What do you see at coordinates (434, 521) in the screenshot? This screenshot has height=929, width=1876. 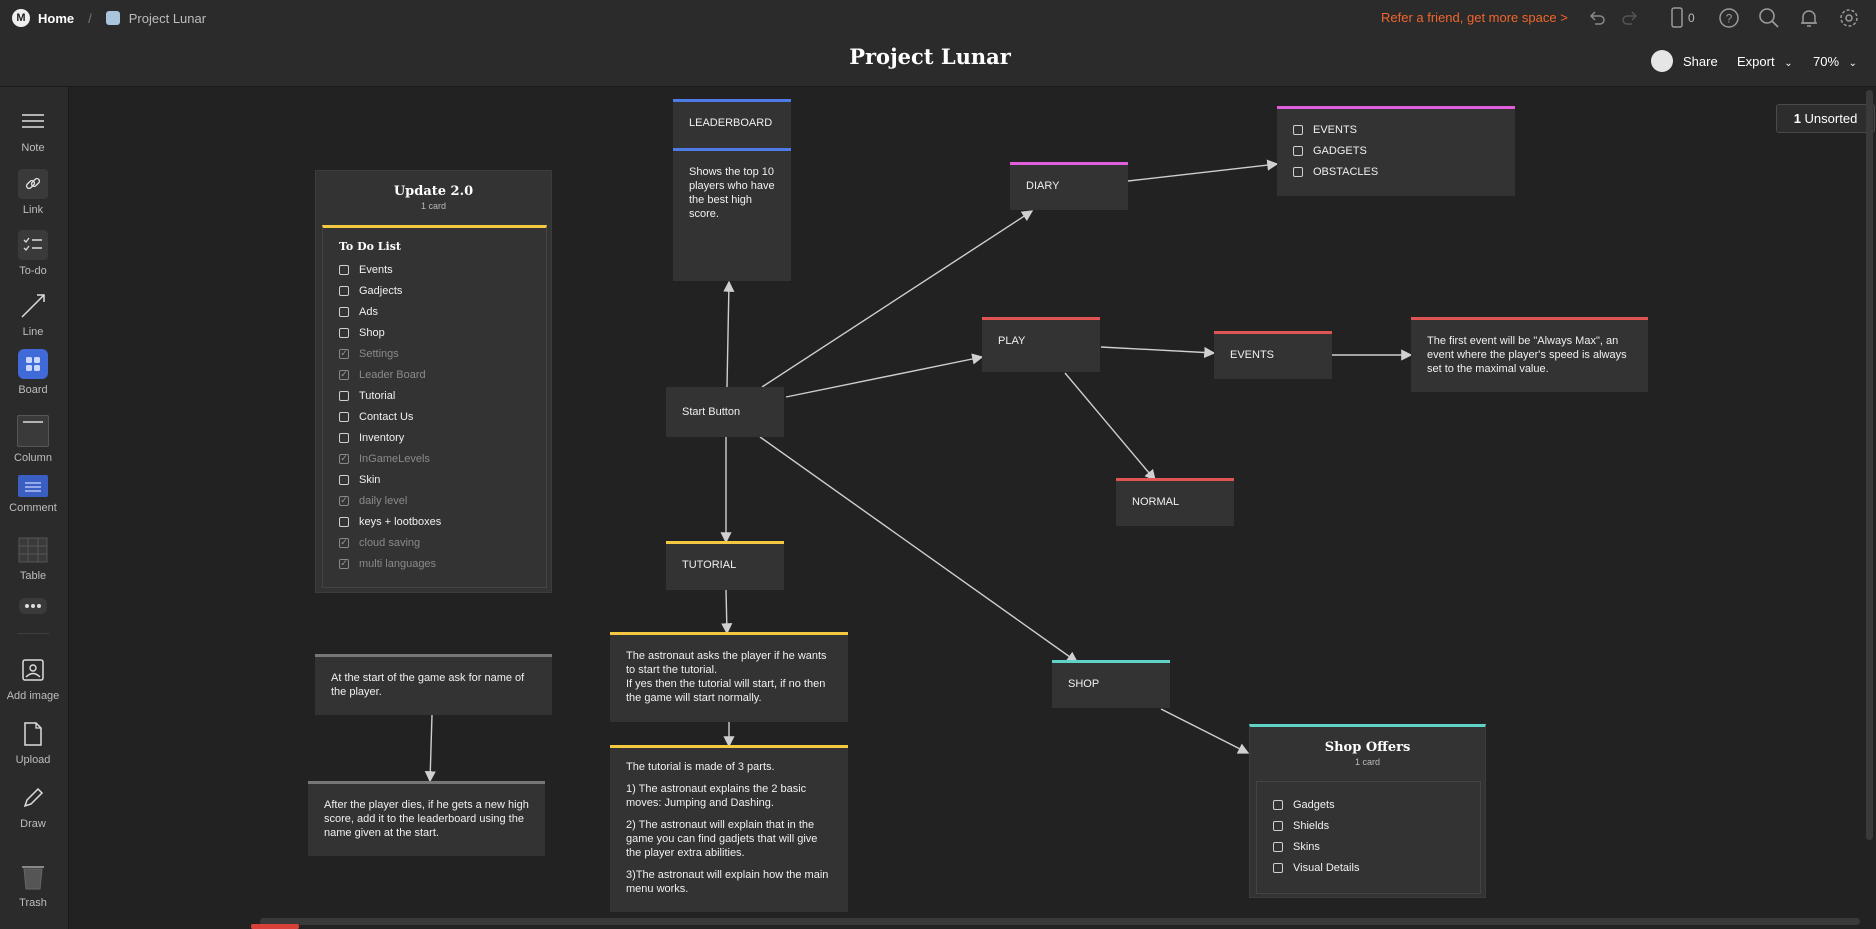 I see `todo-item: keys + lootboxes` at bounding box center [434, 521].